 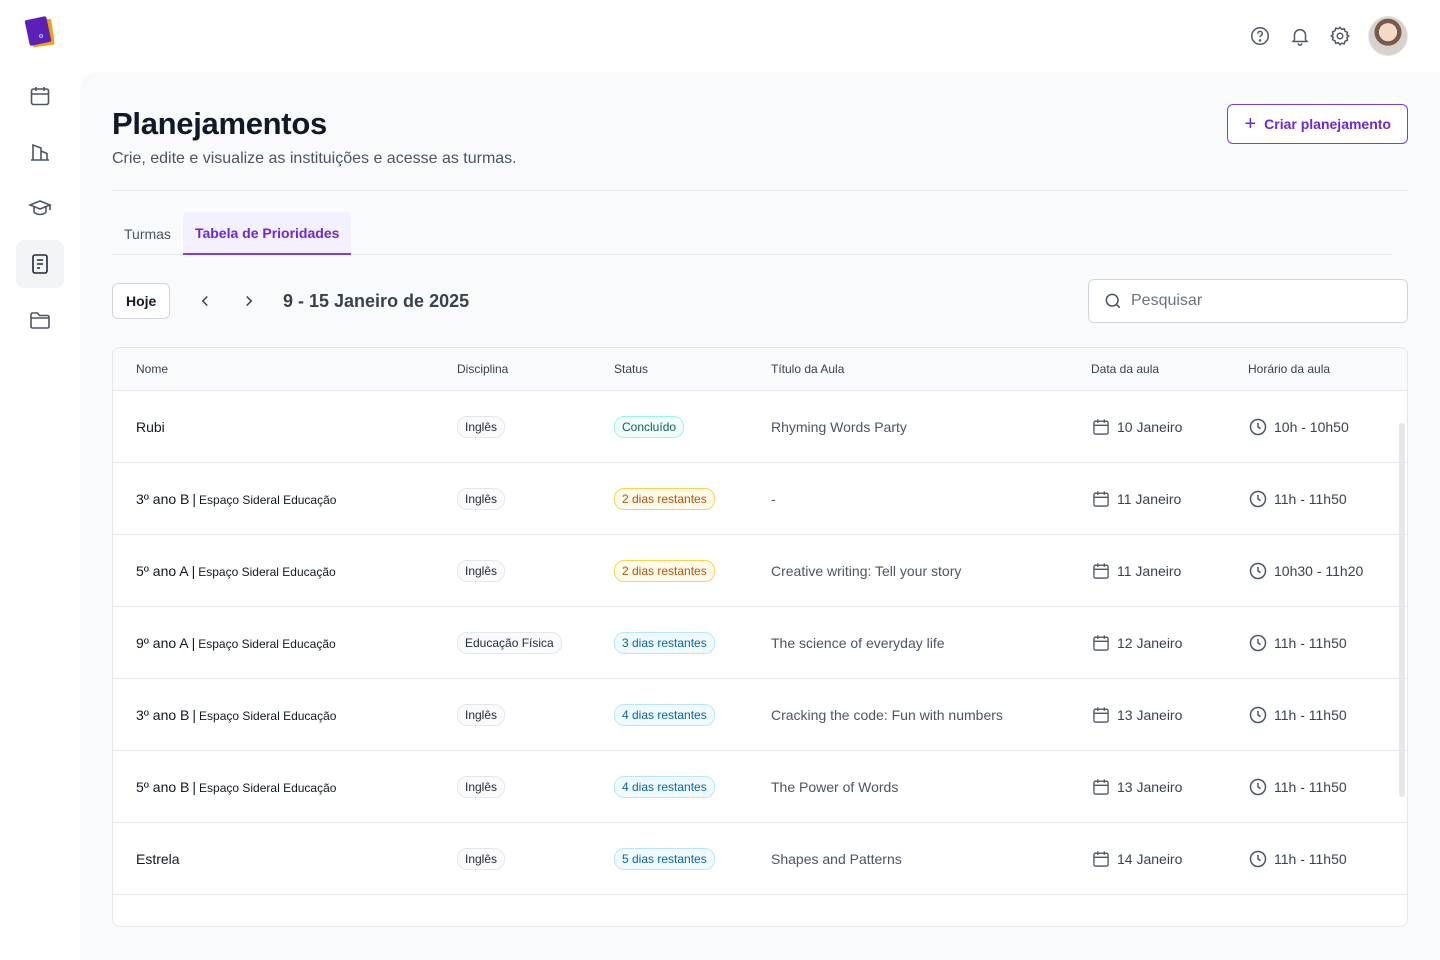 I want to click on row-status-cell: 2 dias restantes, so click(x=692, y=498).